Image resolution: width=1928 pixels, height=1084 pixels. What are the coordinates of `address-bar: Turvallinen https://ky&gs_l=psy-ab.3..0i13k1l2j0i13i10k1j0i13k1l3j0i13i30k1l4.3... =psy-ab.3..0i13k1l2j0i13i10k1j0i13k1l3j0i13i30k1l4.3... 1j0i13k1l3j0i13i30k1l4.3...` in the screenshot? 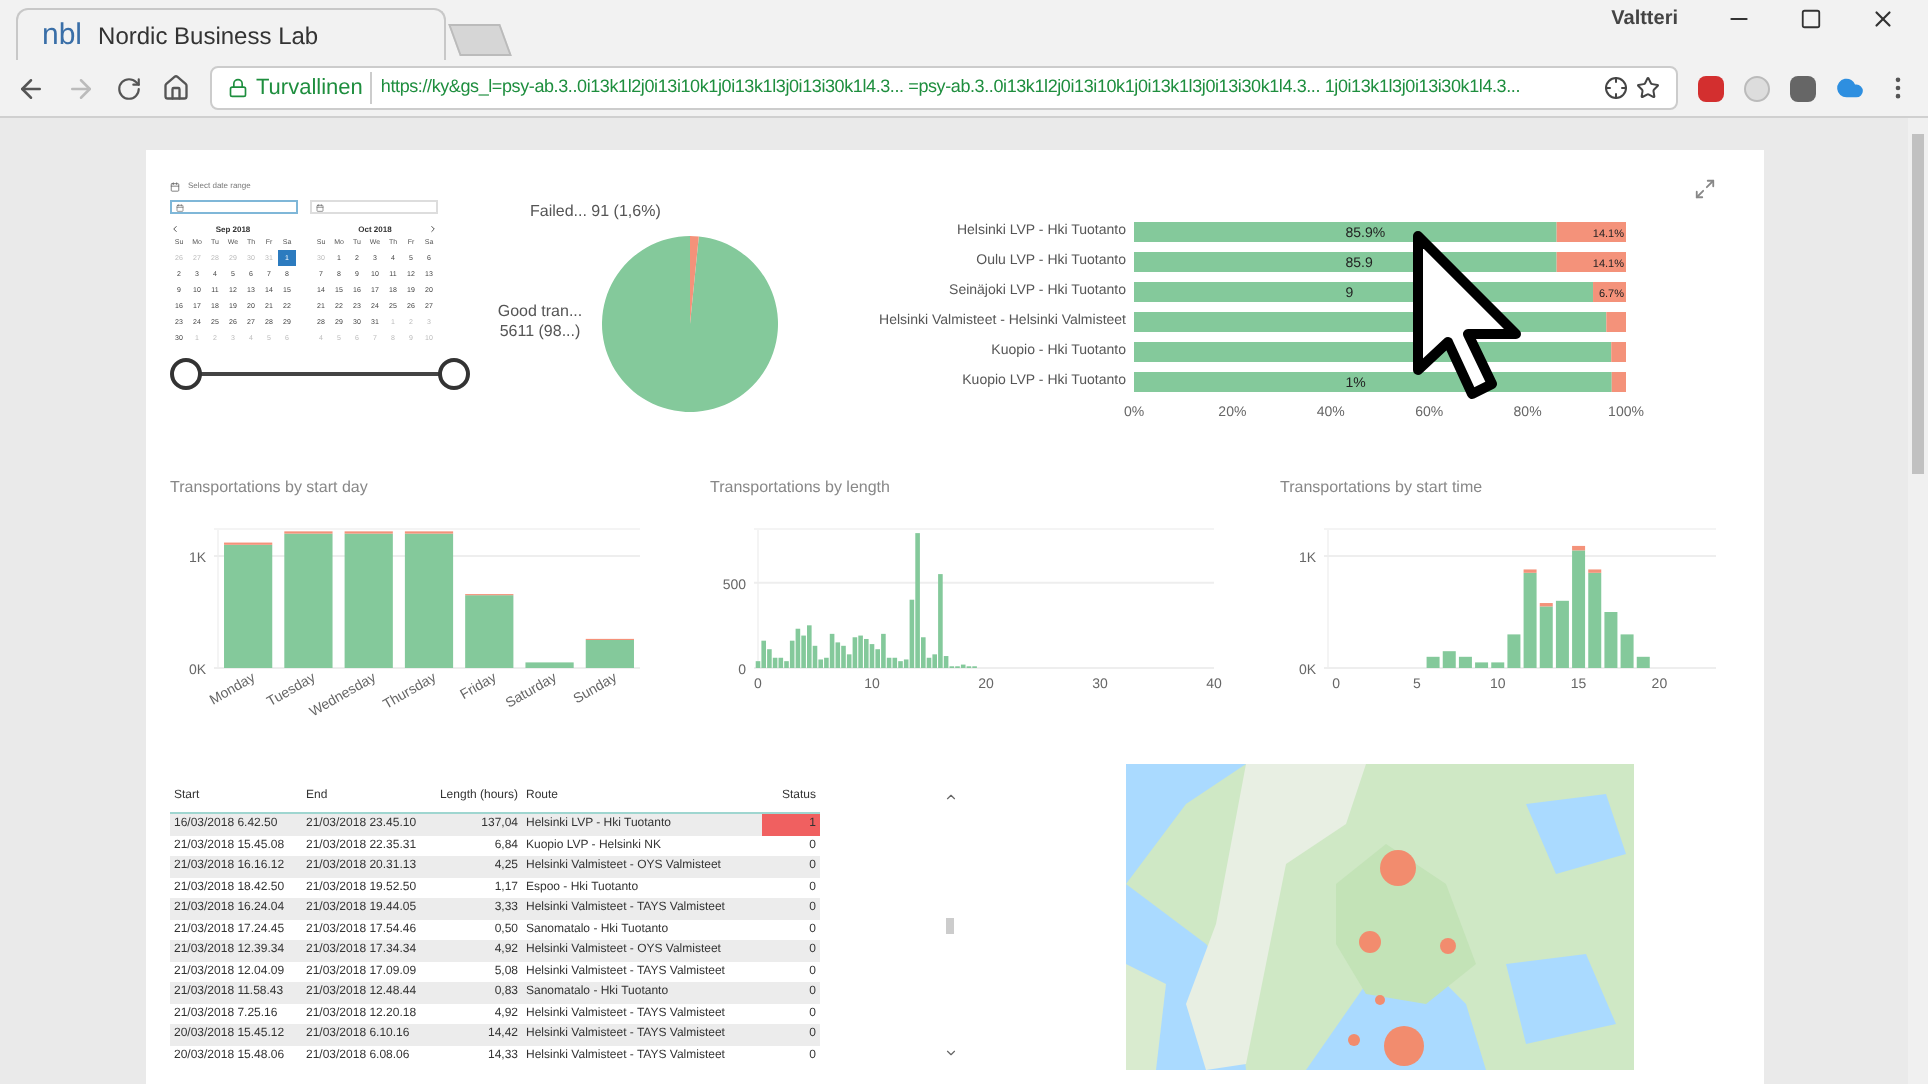 It's located at (944, 88).